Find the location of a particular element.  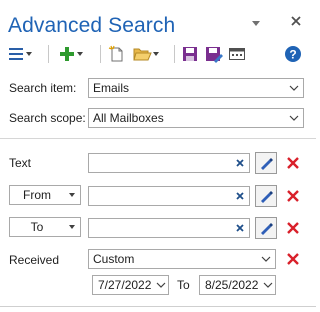

search-item-value: Emails is located at coordinates (111, 88).